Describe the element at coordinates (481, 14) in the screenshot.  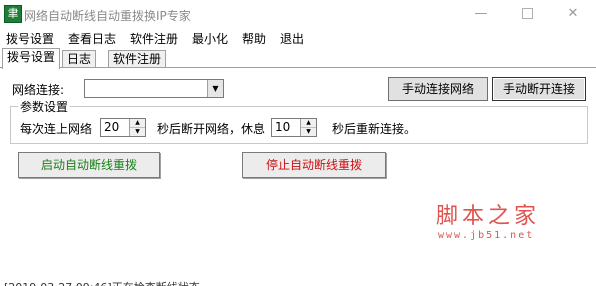
I see `minimize-button: —` at that location.